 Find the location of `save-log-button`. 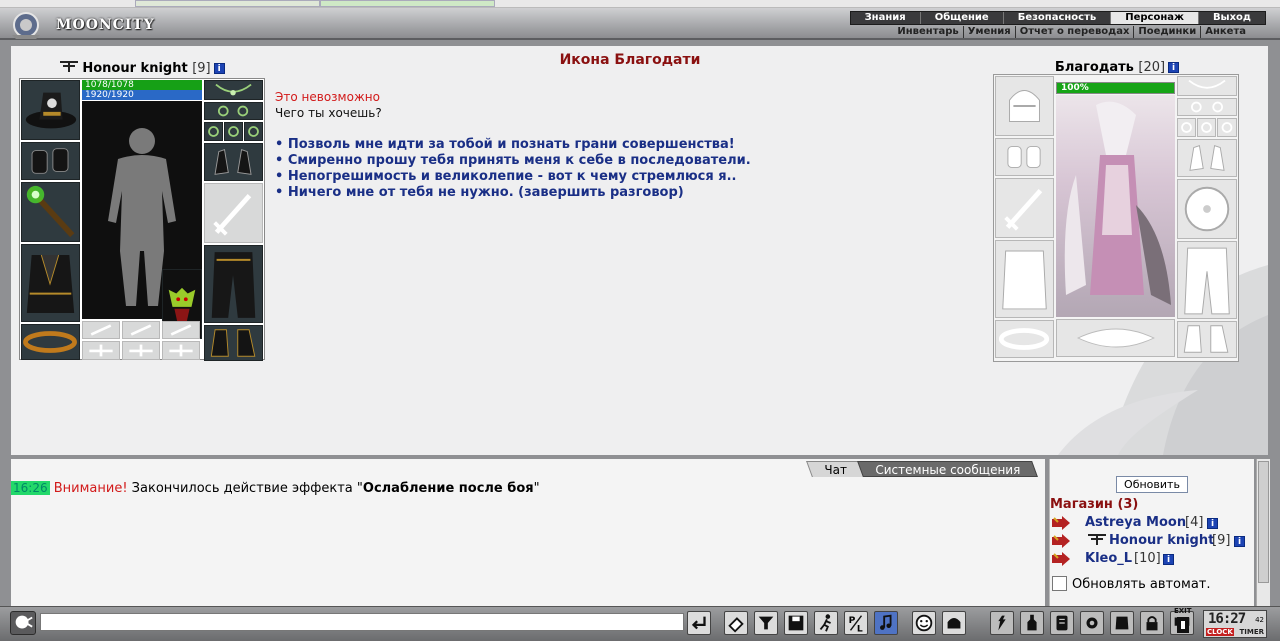

save-log-button is located at coordinates (796, 623).